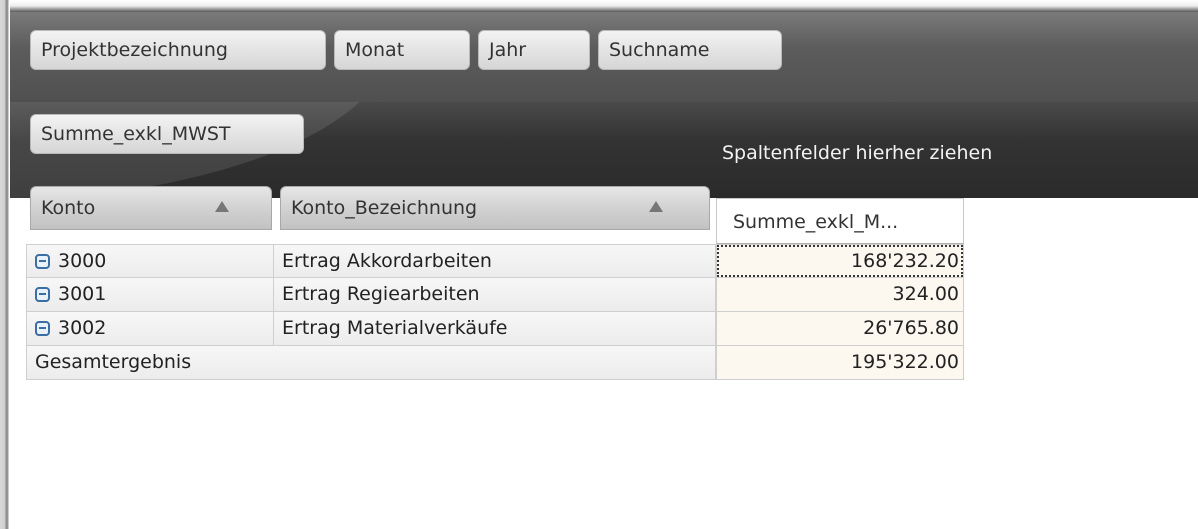 This screenshot has width=1198, height=529. I want to click on grand-total-row: Gesamtergebnis 195'322.00, so click(495, 363).